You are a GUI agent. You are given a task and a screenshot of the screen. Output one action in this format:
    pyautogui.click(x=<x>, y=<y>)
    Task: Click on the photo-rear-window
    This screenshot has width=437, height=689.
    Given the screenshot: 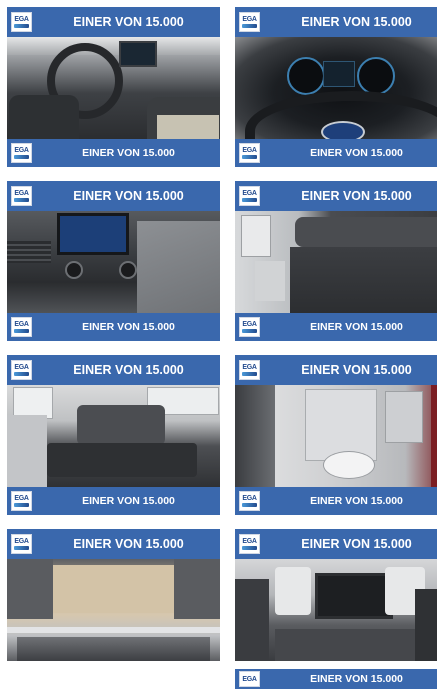 What is the action you would take?
    pyautogui.click(x=336, y=610)
    